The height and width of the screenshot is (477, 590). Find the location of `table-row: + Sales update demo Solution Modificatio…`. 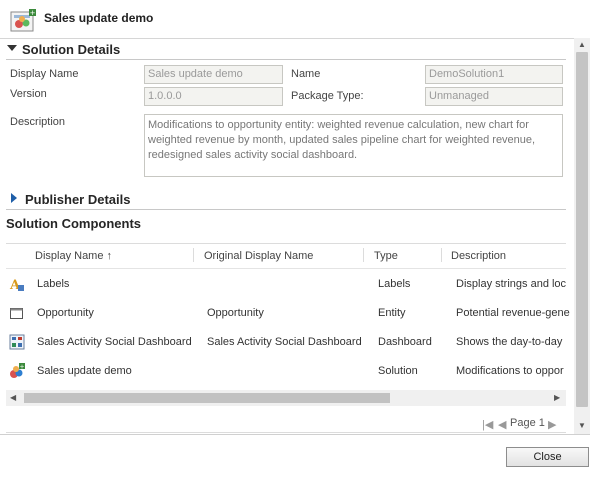

table-row: + Sales update demo Solution Modificatio… is located at coordinates (283, 371).